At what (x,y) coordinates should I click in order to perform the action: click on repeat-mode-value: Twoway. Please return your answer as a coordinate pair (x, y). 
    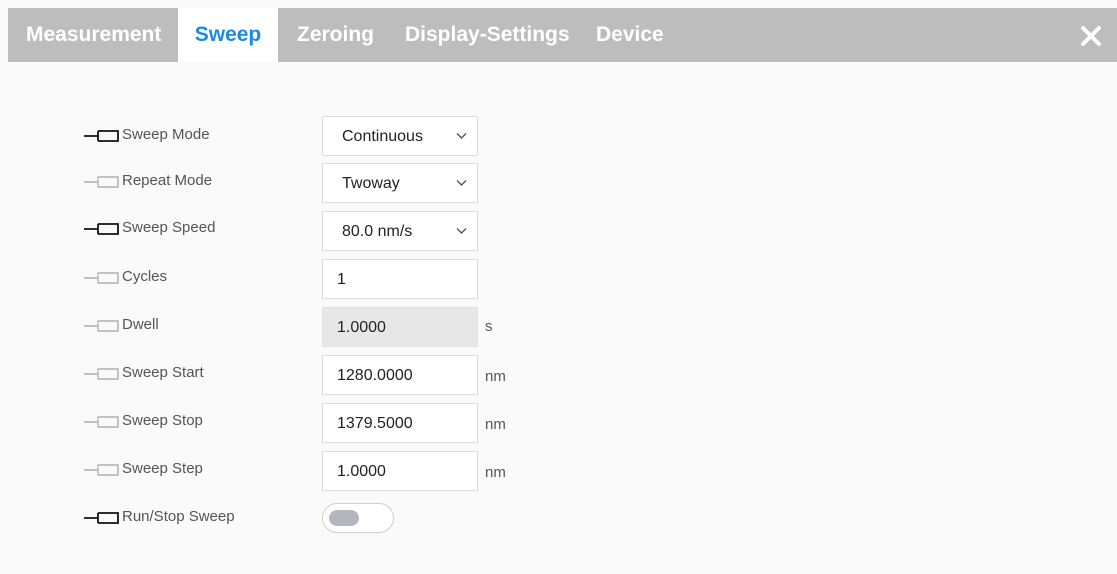
    Looking at the image, I should click on (371, 183).